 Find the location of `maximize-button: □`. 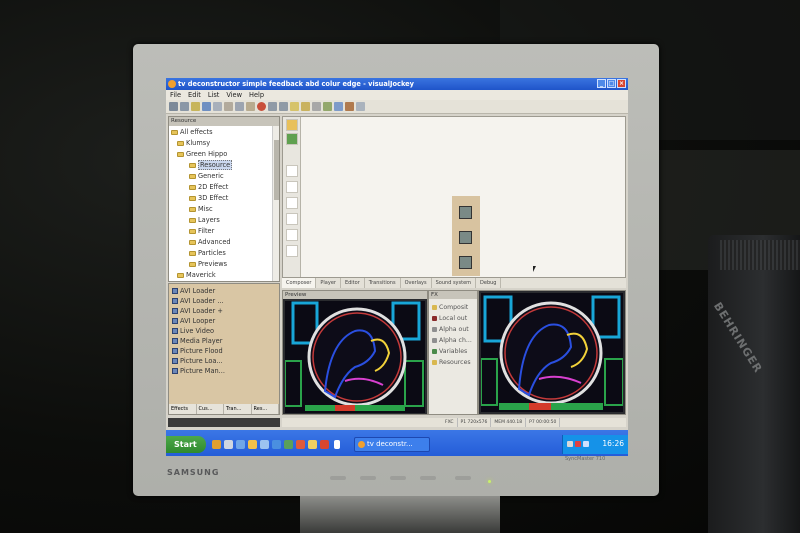

maximize-button: □ is located at coordinates (611, 83).